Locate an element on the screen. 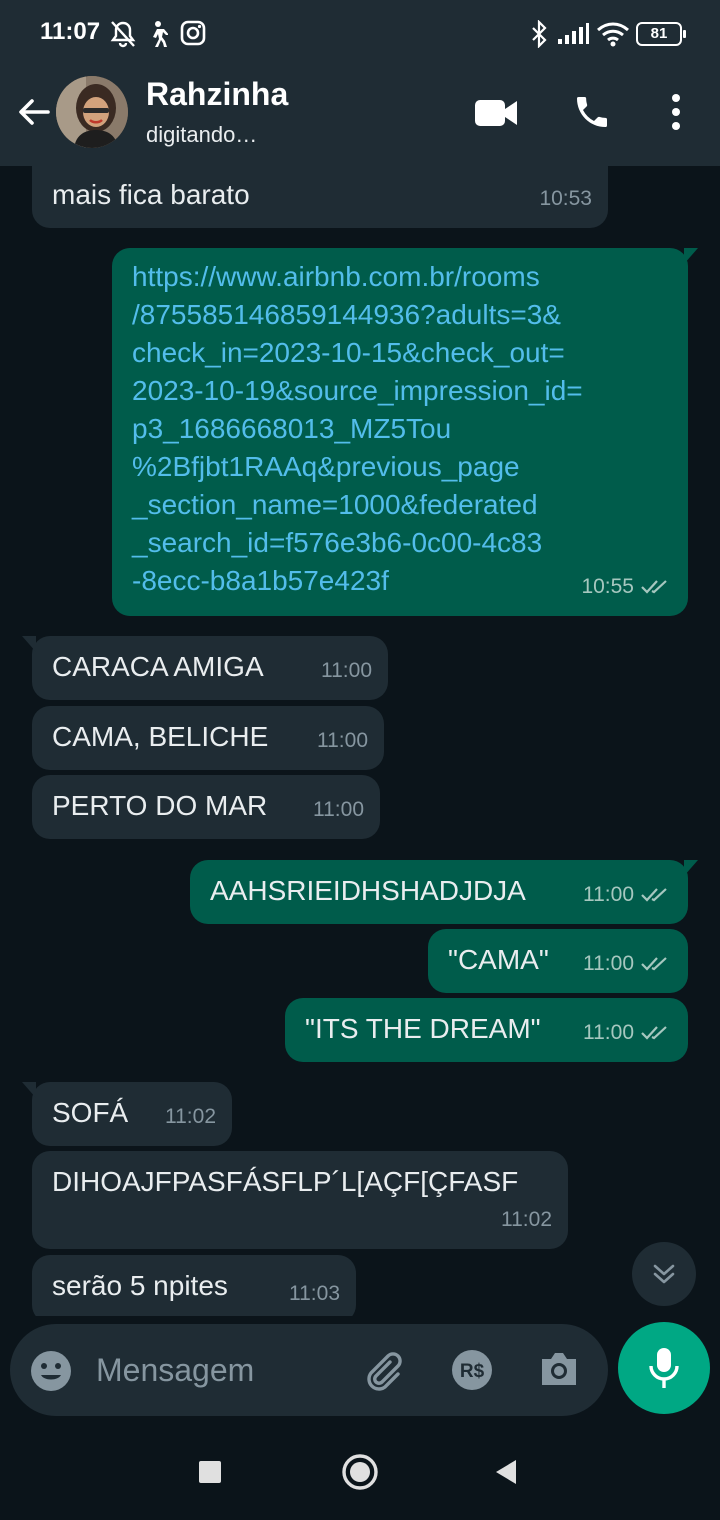 The height and width of the screenshot is (1520, 720). message-bubble-outgoing: AAHSRIEIDHSHADJDJA 11:00 is located at coordinates (444, 892).